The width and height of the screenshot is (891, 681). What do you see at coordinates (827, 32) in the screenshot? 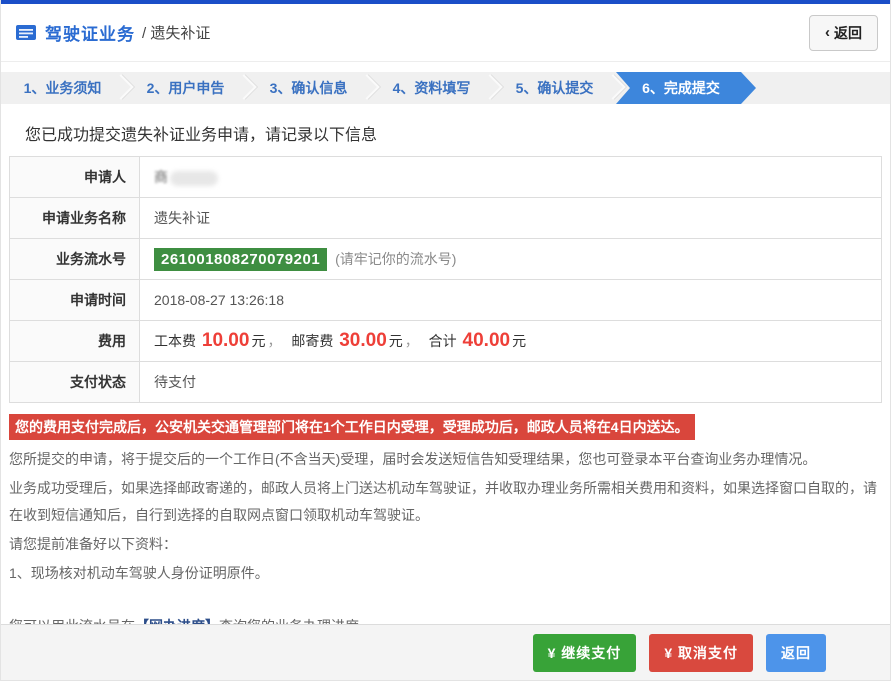
I see `chevron-left-icon: ‹` at bounding box center [827, 32].